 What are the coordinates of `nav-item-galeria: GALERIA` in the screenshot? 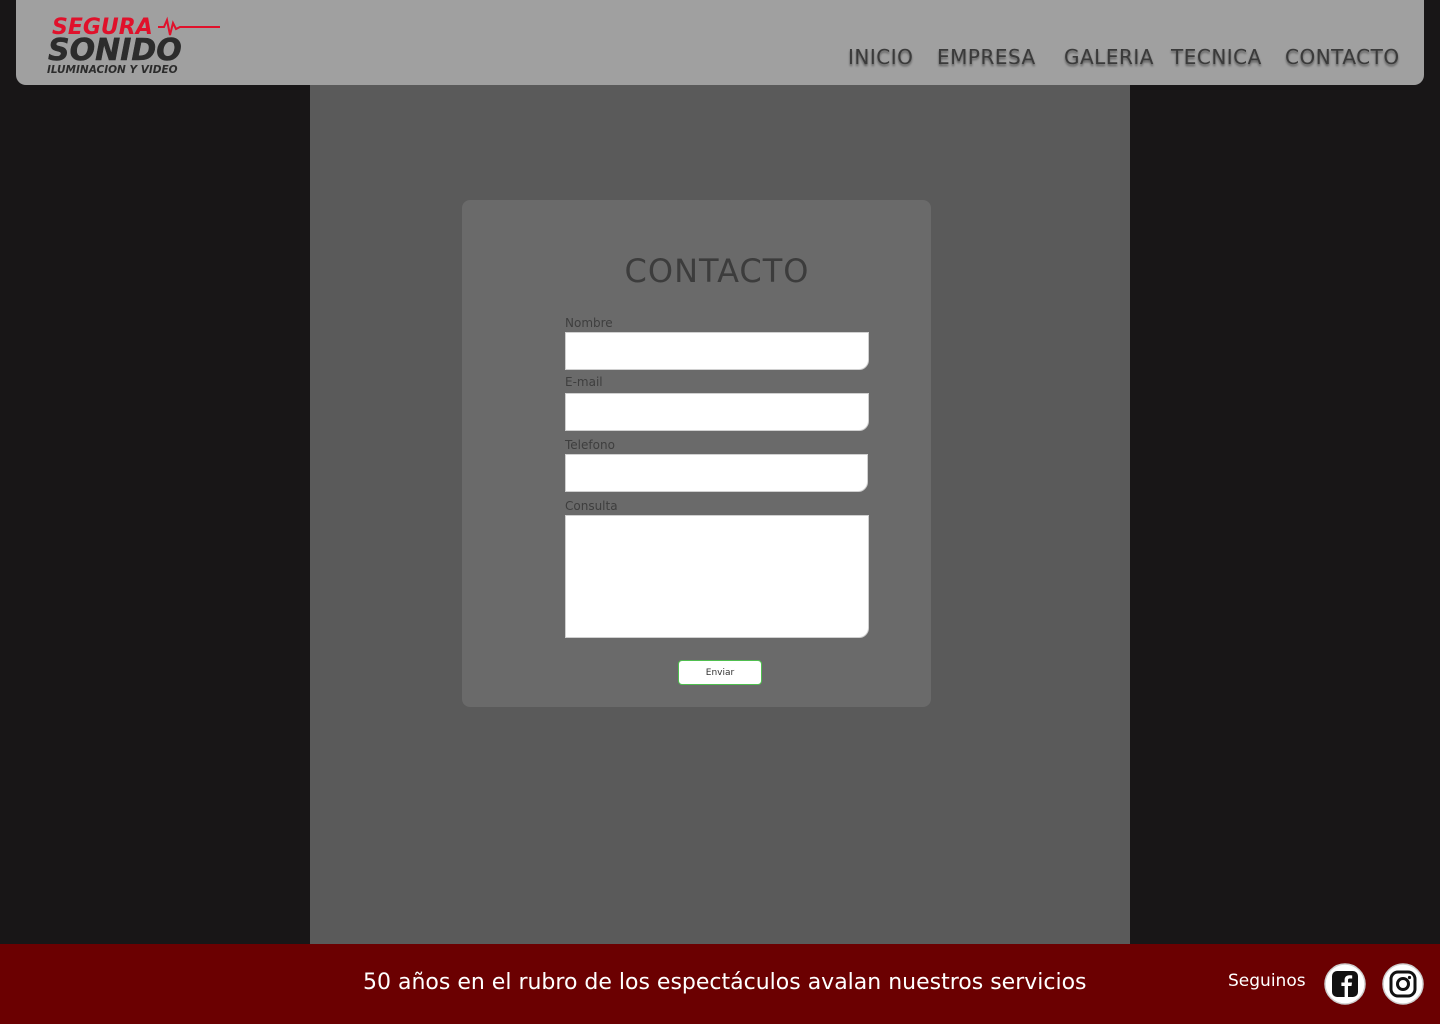 It's located at (1109, 57).